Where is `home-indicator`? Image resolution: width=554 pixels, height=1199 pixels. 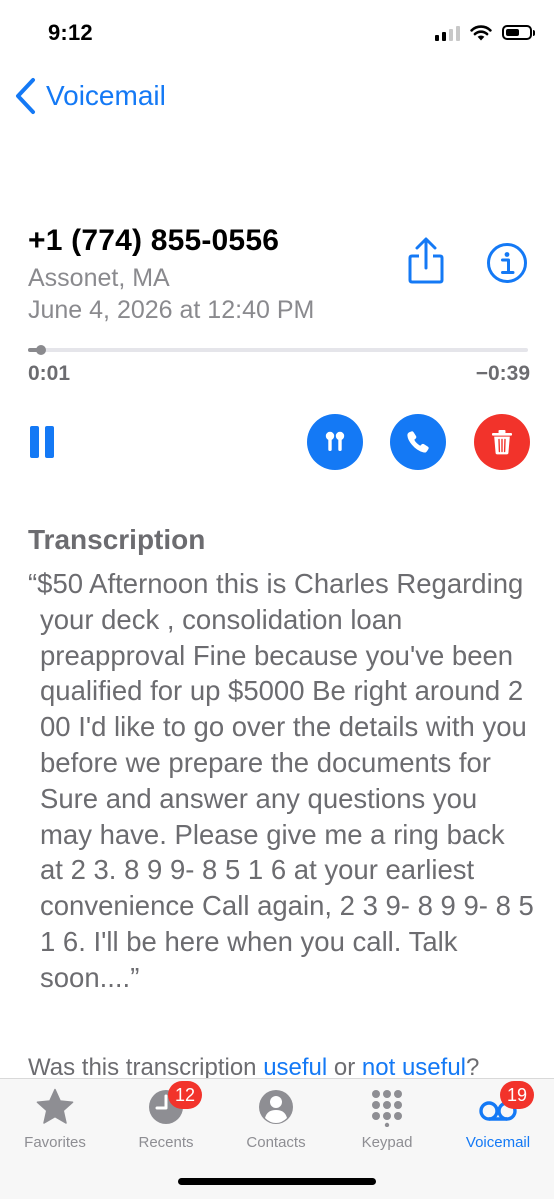 home-indicator is located at coordinates (277, 1181).